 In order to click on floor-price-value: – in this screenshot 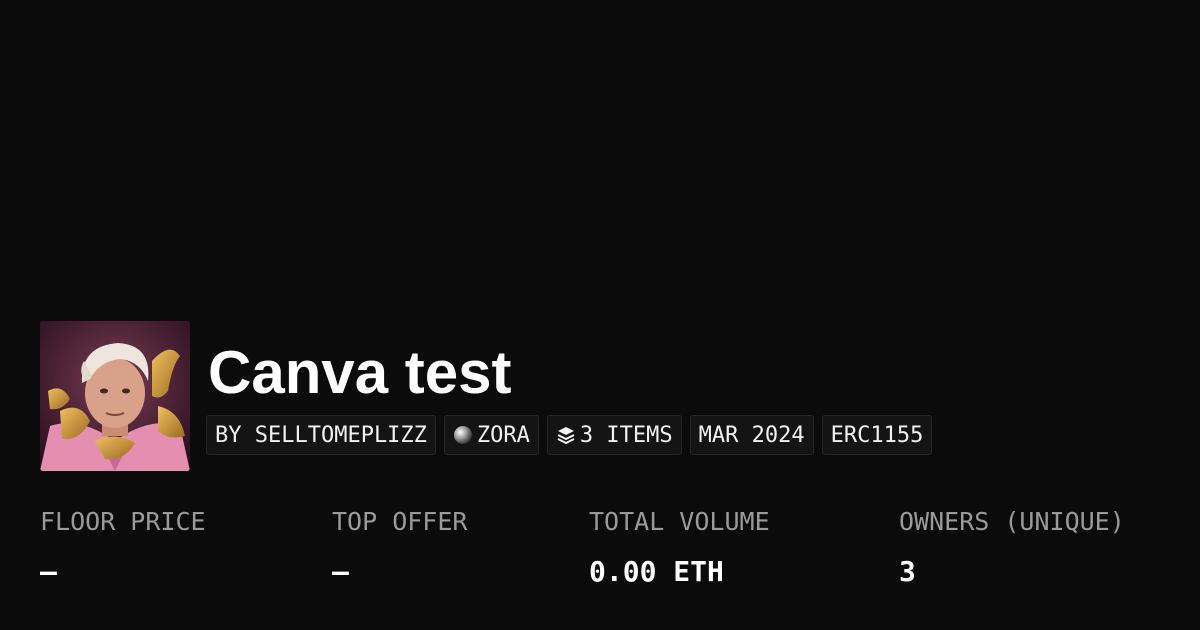, I will do `click(48, 571)`.